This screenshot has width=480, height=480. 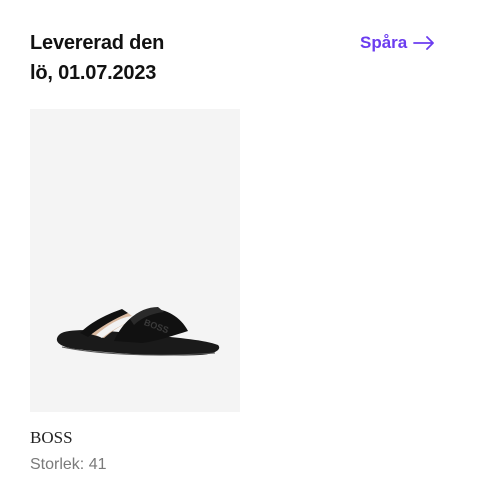 What do you see at coordinates (68, 464) in the screenshot?
I see `product-size: Storlek: 41` at bounding box center [68, 464].